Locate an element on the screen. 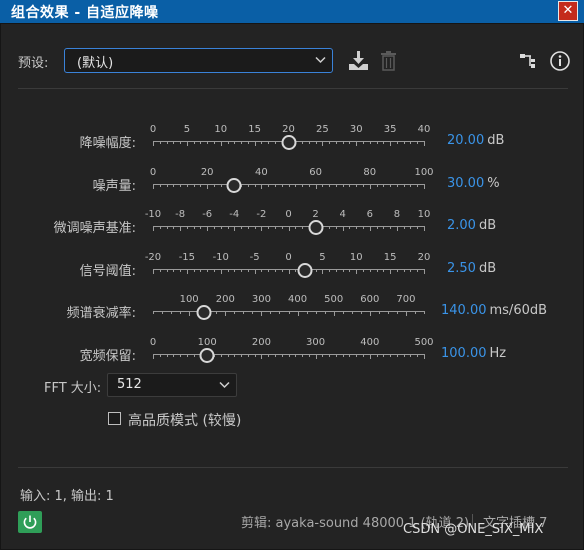 The image size is (584, 550). slider-value: 20.00 dB is located at coordinates (475, 140).